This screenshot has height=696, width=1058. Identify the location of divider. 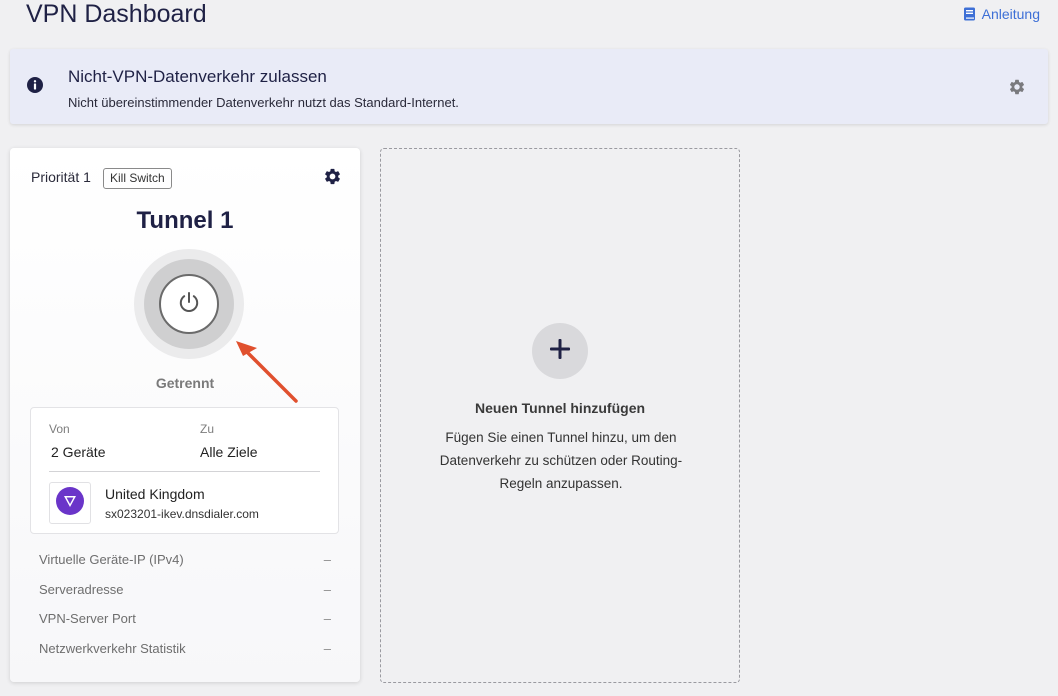
(184, 471).